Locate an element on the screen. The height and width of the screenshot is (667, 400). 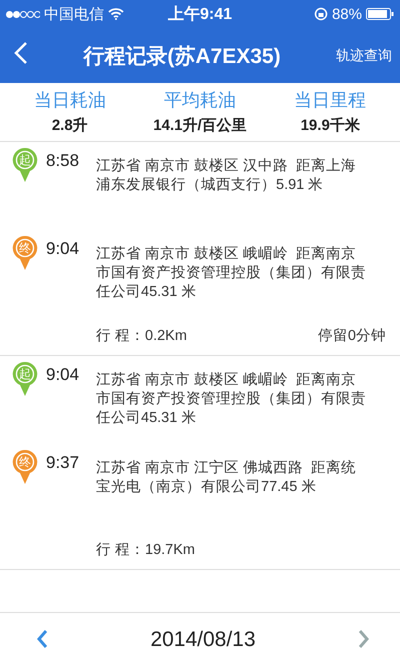
clock-time: 上午9:41 is located at coordinates (200, 14).